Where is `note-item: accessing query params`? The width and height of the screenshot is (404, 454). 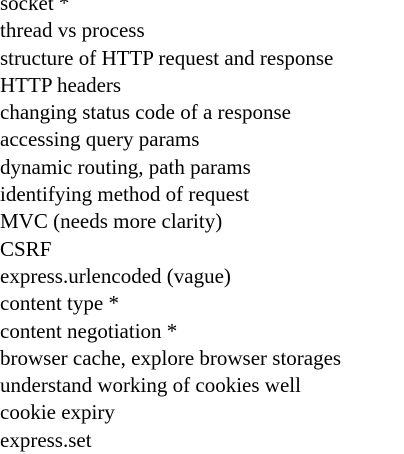 note-item: accessing query params is located at coordinates (100, 139).